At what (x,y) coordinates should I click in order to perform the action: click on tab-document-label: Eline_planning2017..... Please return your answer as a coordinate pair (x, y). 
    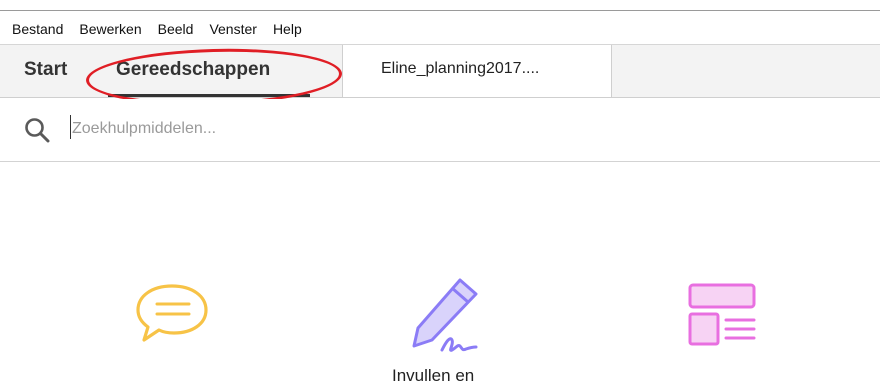
    Looking at the image, I should click on (460, 68).